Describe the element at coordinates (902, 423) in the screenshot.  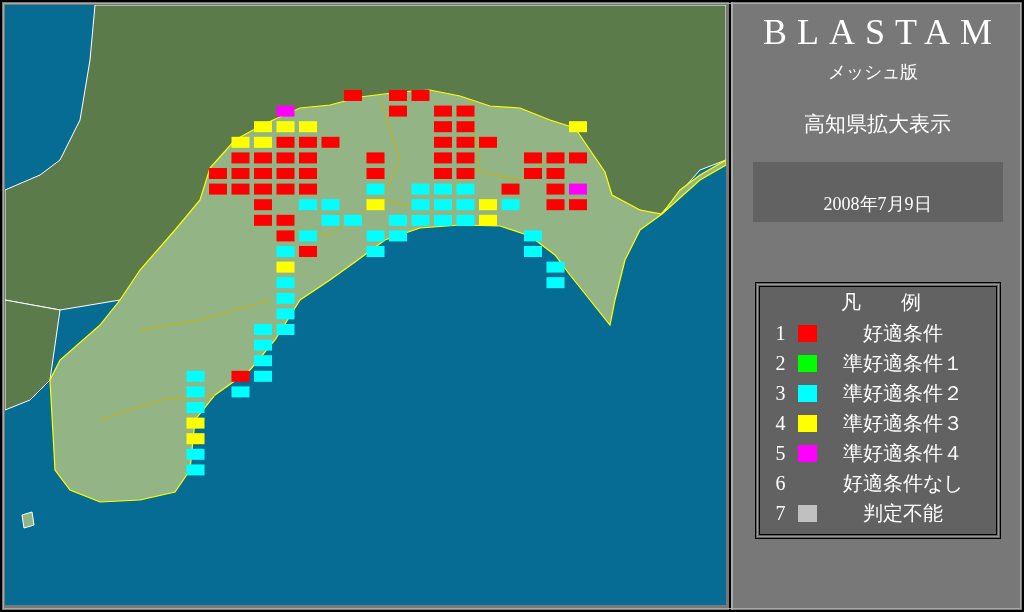
I see `legend-label: 準好適条件３` at that location.